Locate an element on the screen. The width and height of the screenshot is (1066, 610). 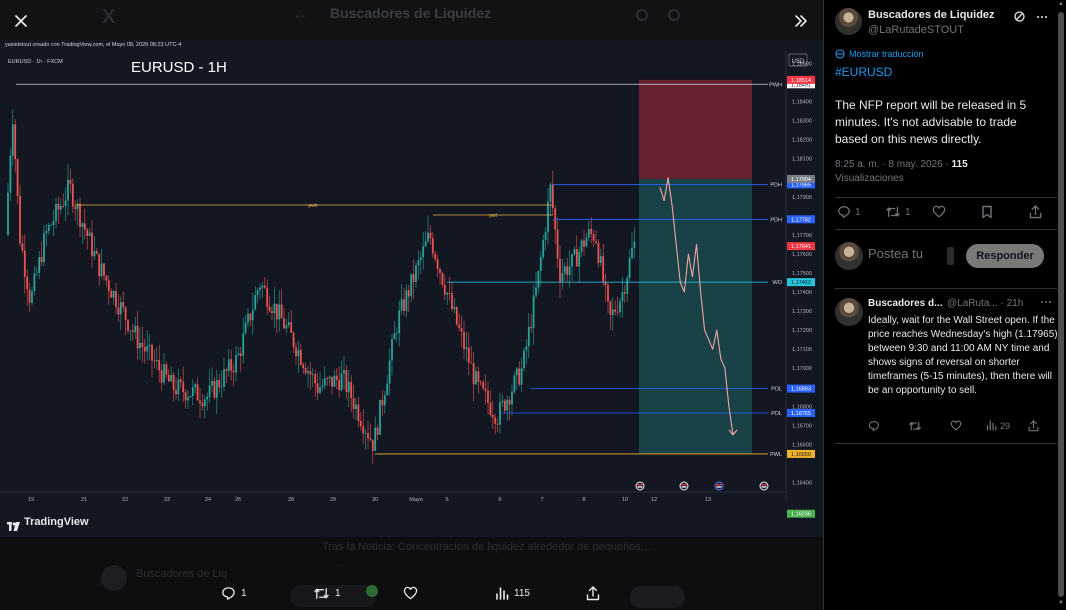
like-action is located at coordinates (410, 593).